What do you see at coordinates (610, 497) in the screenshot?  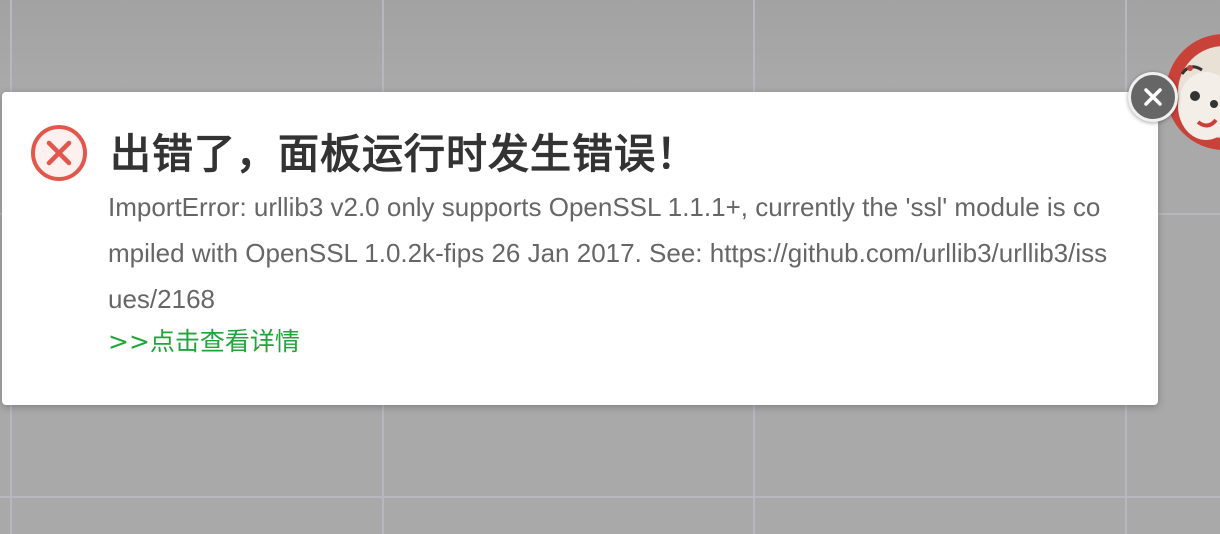 I see `grid-line` at bounding box center [610, 497].